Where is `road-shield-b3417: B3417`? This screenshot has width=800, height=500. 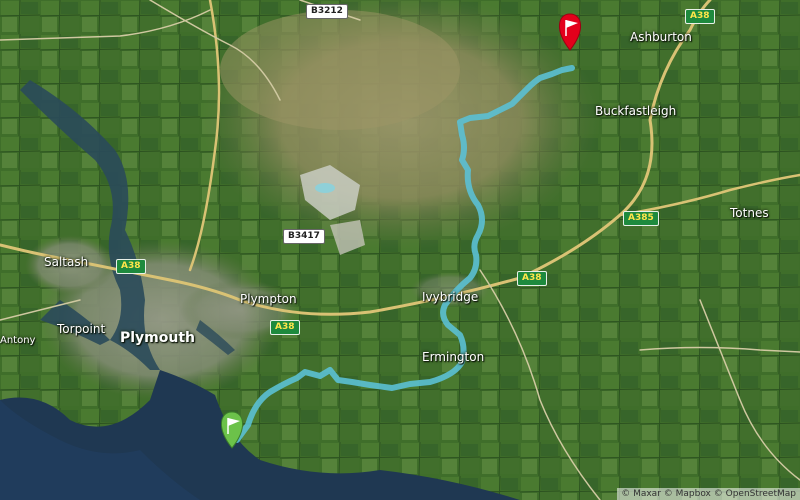
road-shield-b3417: B3417 is located at coordinates (304, 236).